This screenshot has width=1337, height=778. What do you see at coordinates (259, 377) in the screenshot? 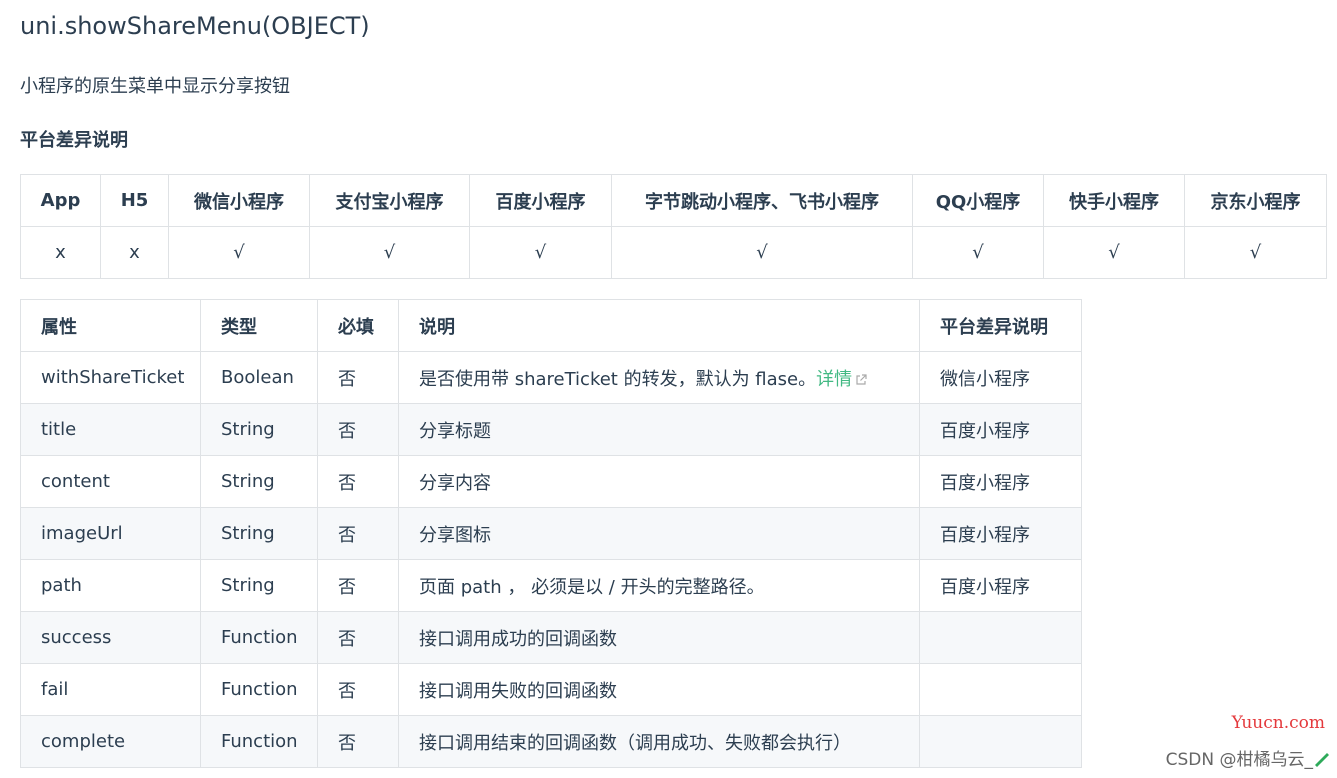
I see `param-type: Boolean` at bounding box center [259, 377].